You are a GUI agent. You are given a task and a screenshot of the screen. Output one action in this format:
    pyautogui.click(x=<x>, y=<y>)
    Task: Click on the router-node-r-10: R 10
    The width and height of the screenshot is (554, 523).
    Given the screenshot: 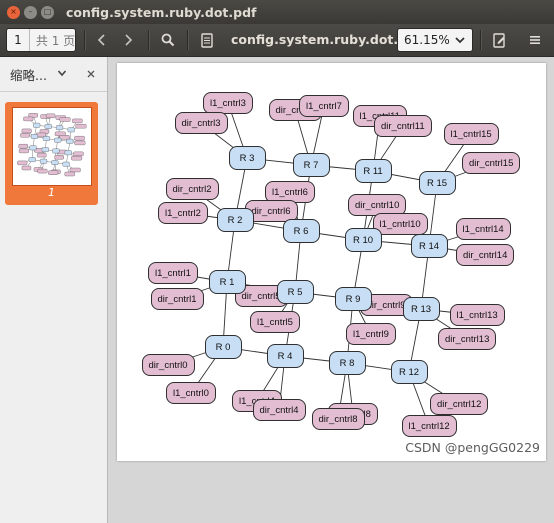 What is the action you would take?
    pyautogui.click(x=363, y=240)
    